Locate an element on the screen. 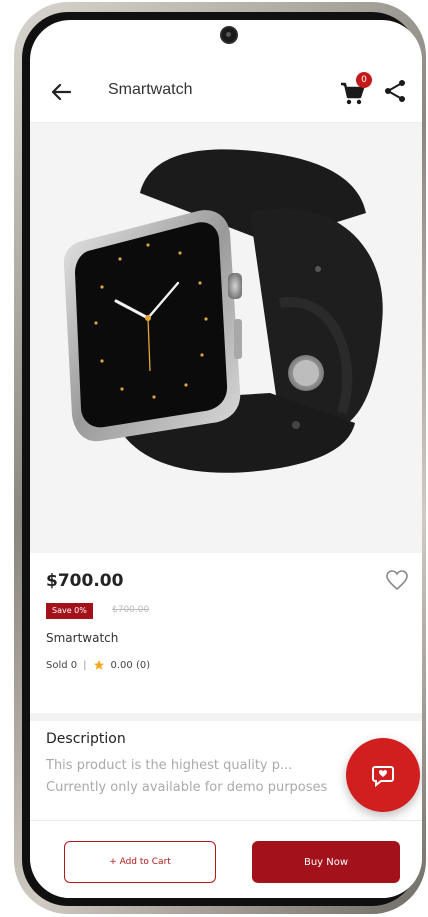 The image size is (428, 917). heart-icon is located at coordinates (397, 580).